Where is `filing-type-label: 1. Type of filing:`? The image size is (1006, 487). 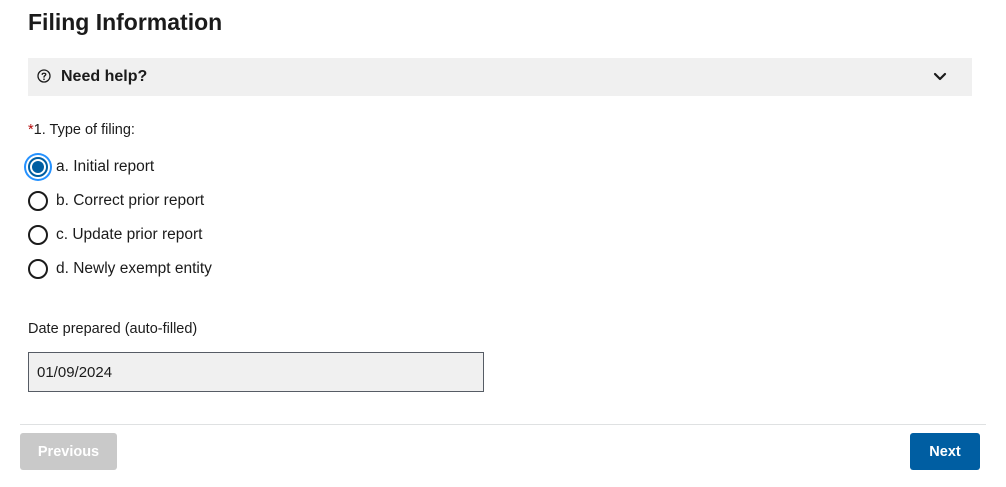 filing-type-label: 1. Type of filing: is located at coordinates (84, 130).